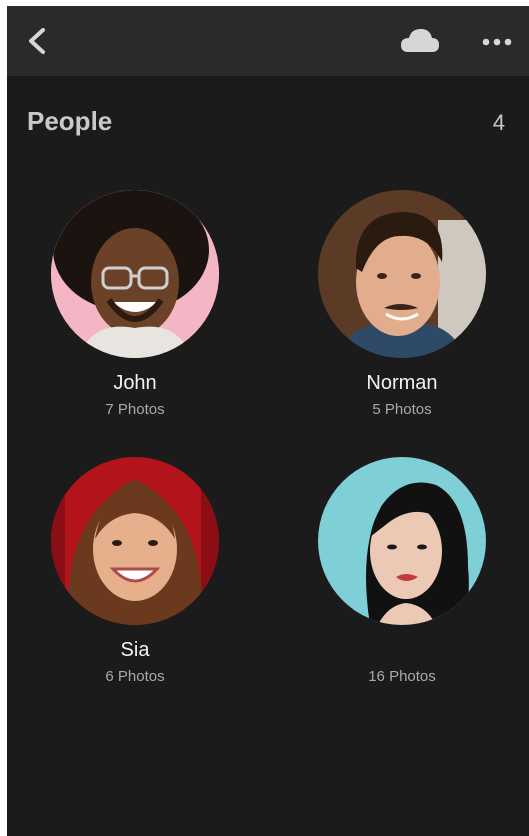  I want to click on cloud-icon, so click(420, 40).